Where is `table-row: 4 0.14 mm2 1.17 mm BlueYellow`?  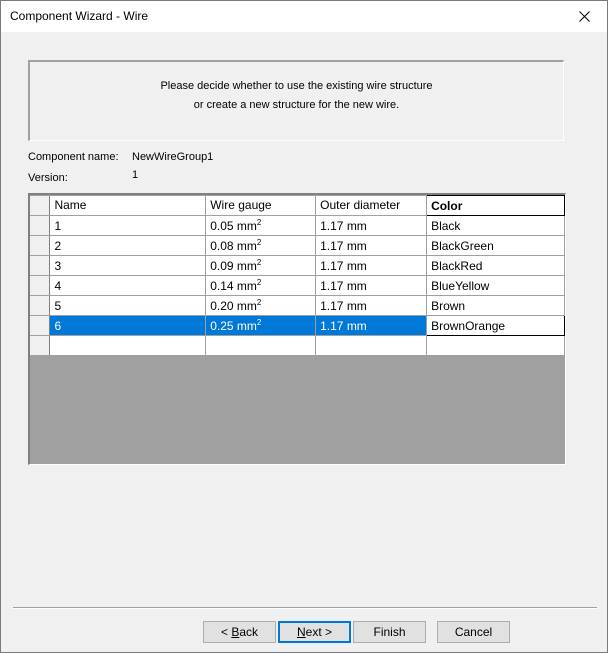
table-row: 4 0.14 mm2 1.17 mm BlueYellow is located at coordinates (297, 285).